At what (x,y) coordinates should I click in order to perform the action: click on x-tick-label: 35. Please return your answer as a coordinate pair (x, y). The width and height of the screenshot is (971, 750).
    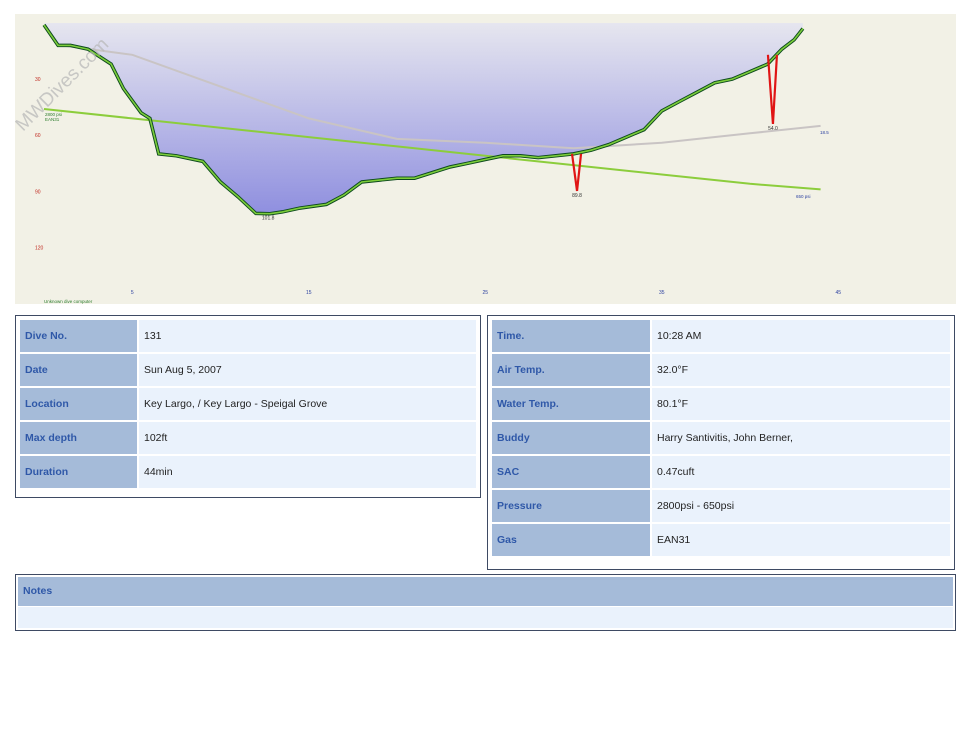
    Looking at the image, I should click on (662, 293).